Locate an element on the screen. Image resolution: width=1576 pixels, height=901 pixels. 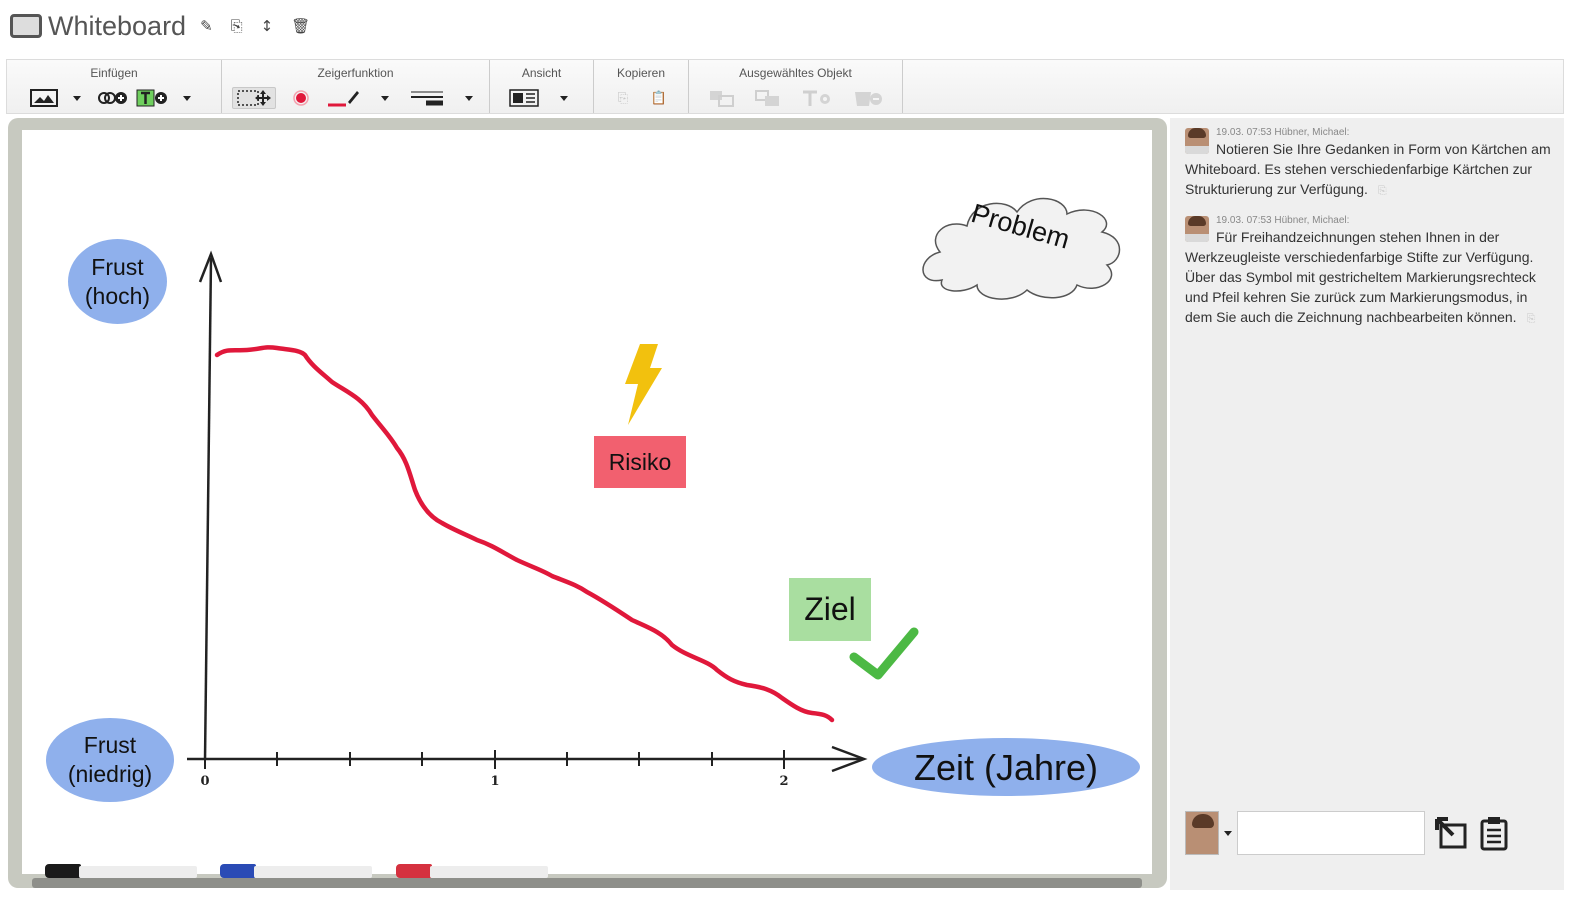
text-settings-icon is located at coordinates (817, 98).